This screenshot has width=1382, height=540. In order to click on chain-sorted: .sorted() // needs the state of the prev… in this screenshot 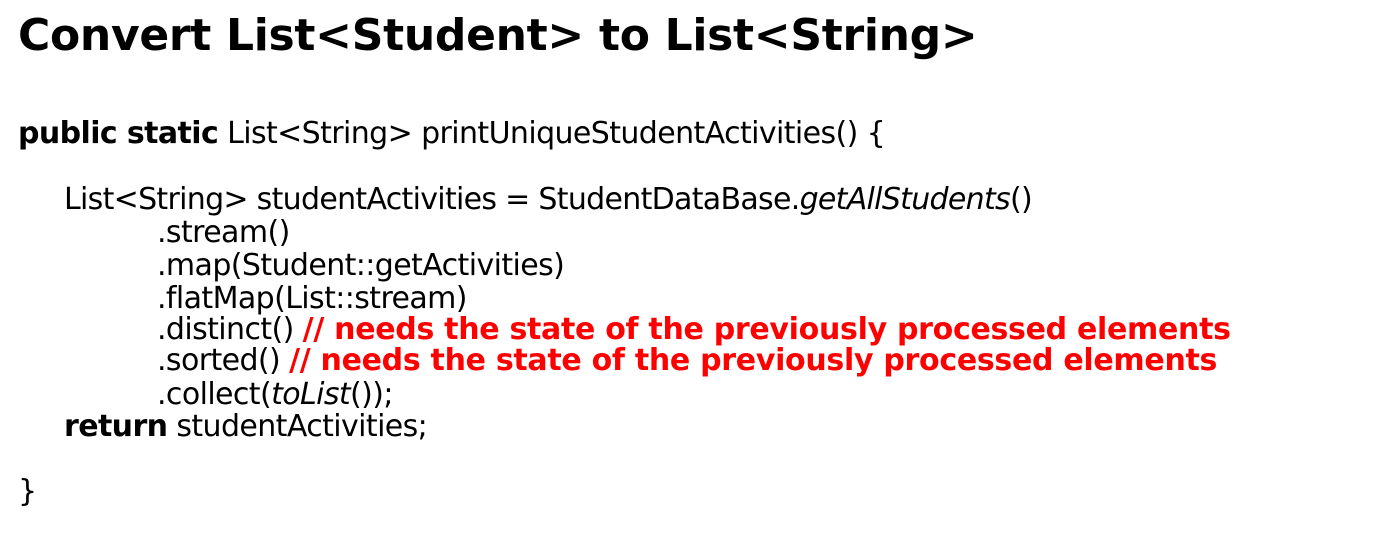, I will do `click(687, 361)`.